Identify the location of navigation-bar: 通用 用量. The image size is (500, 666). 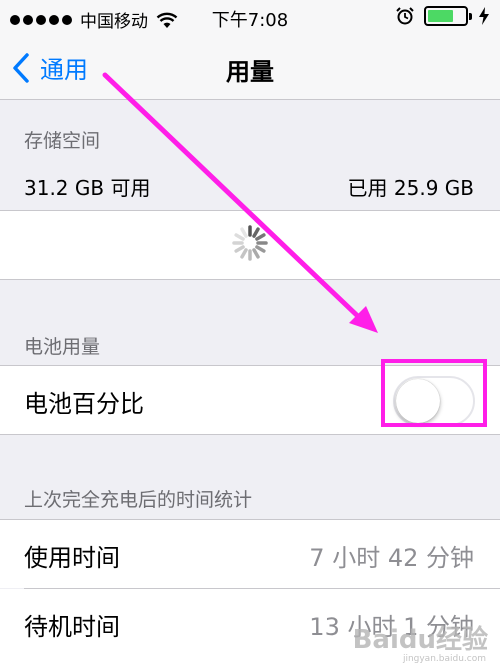
(250, 68).